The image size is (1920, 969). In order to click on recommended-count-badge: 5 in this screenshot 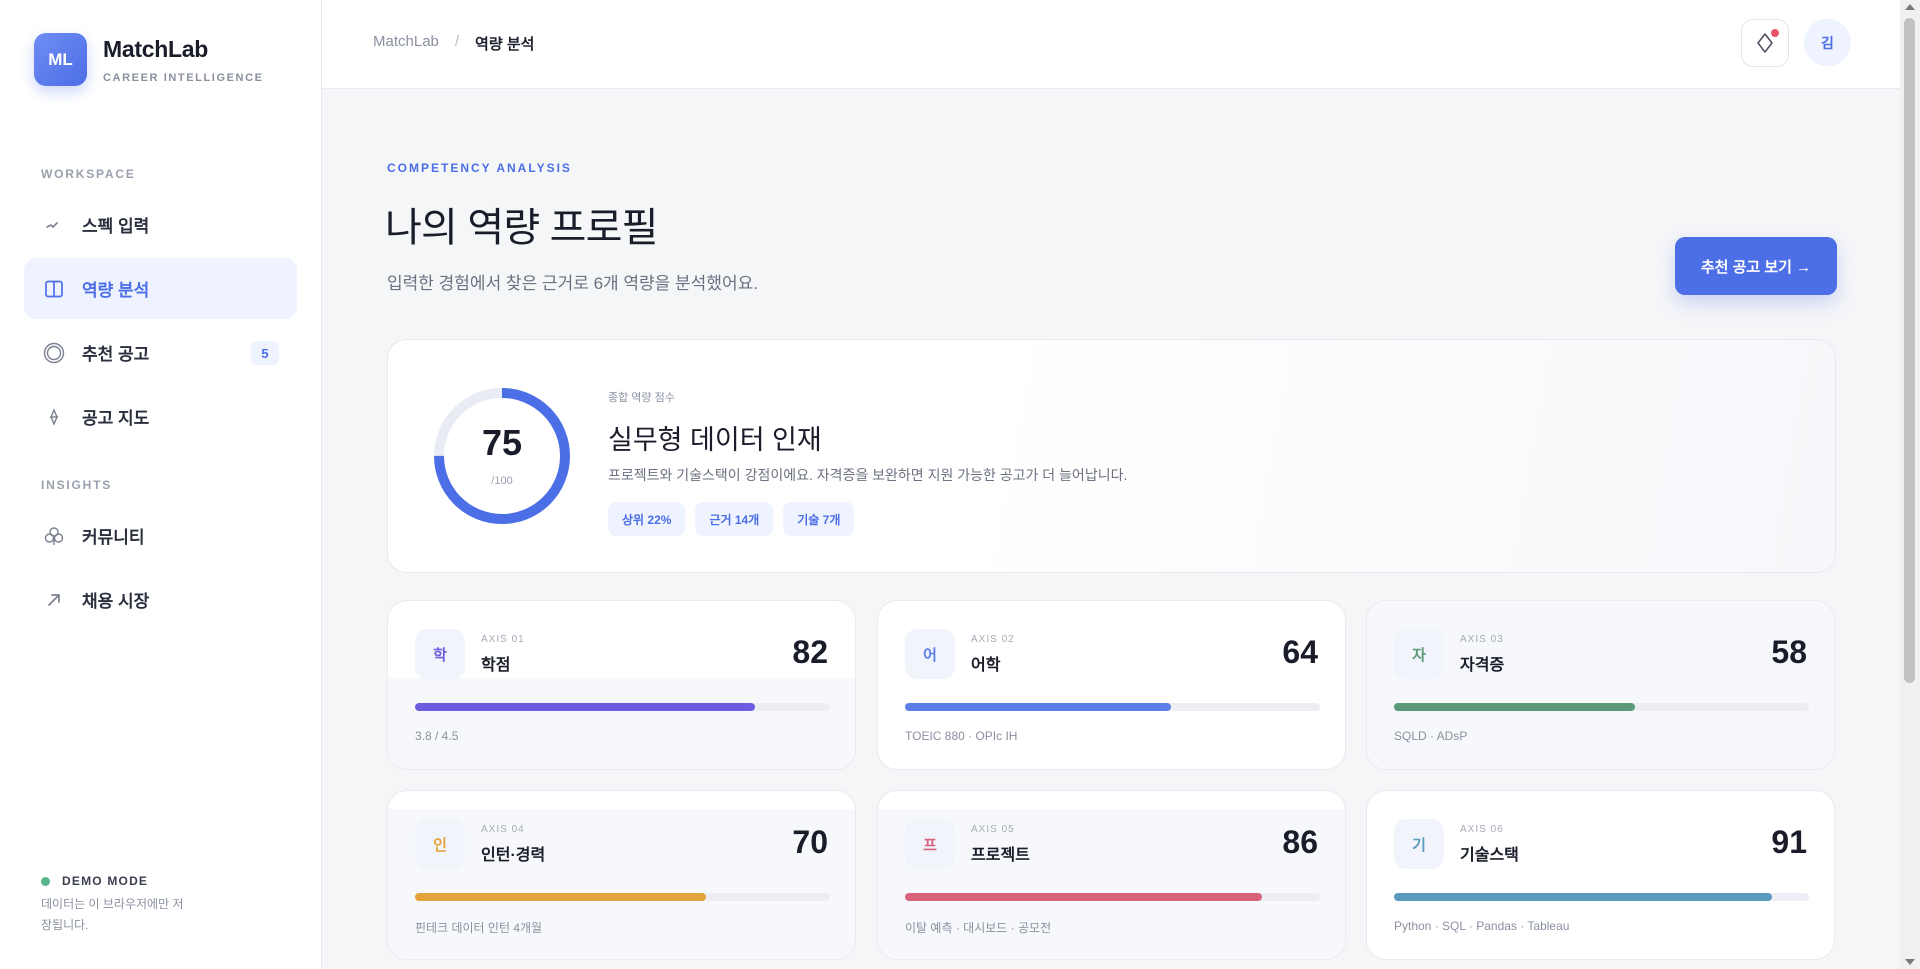, I will do `click(265, 353)`.